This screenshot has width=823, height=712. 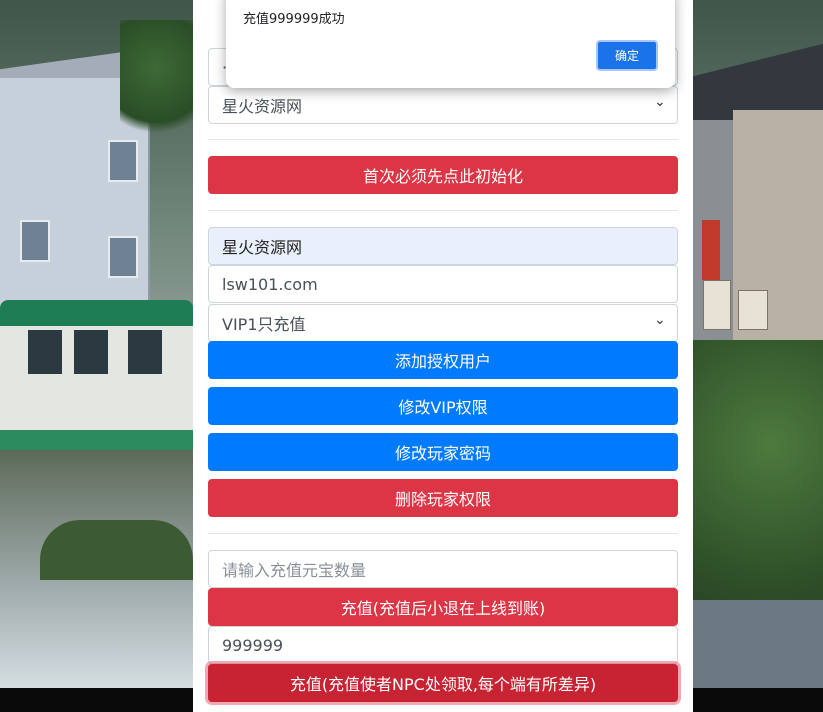 What do you see at coordinates (262, 106) in the screenshot?
I see `server-select-value: 星火资源网` at bounding box center [262, 106].